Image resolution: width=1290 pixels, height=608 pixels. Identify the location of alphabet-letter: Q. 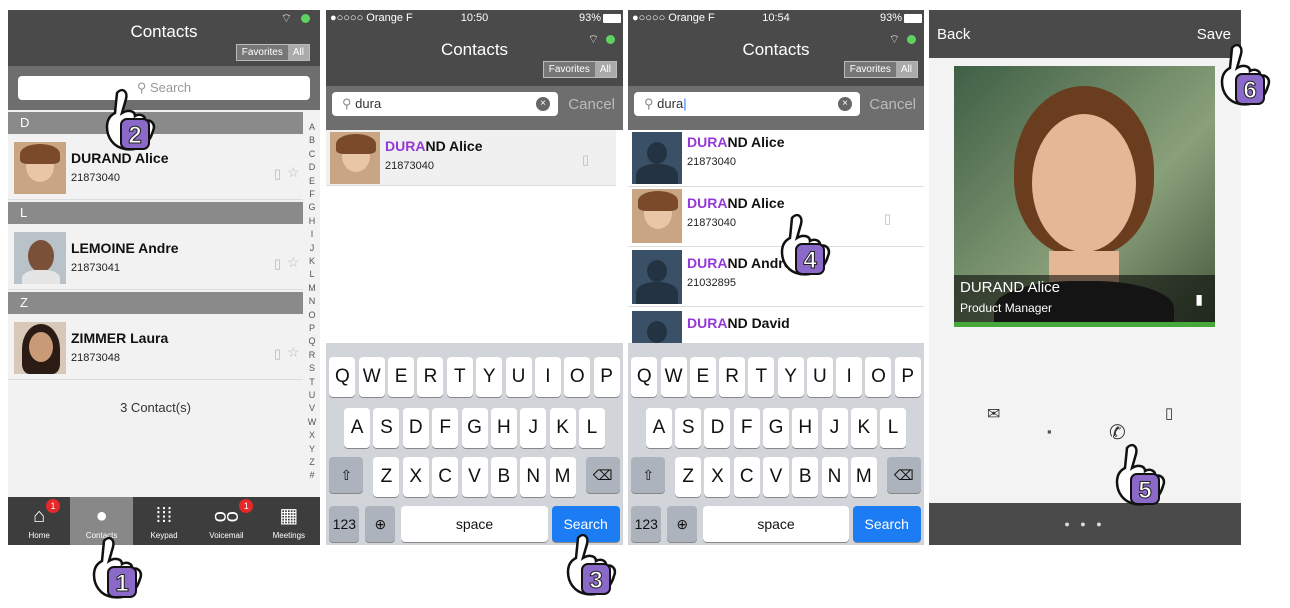
(312, 341).